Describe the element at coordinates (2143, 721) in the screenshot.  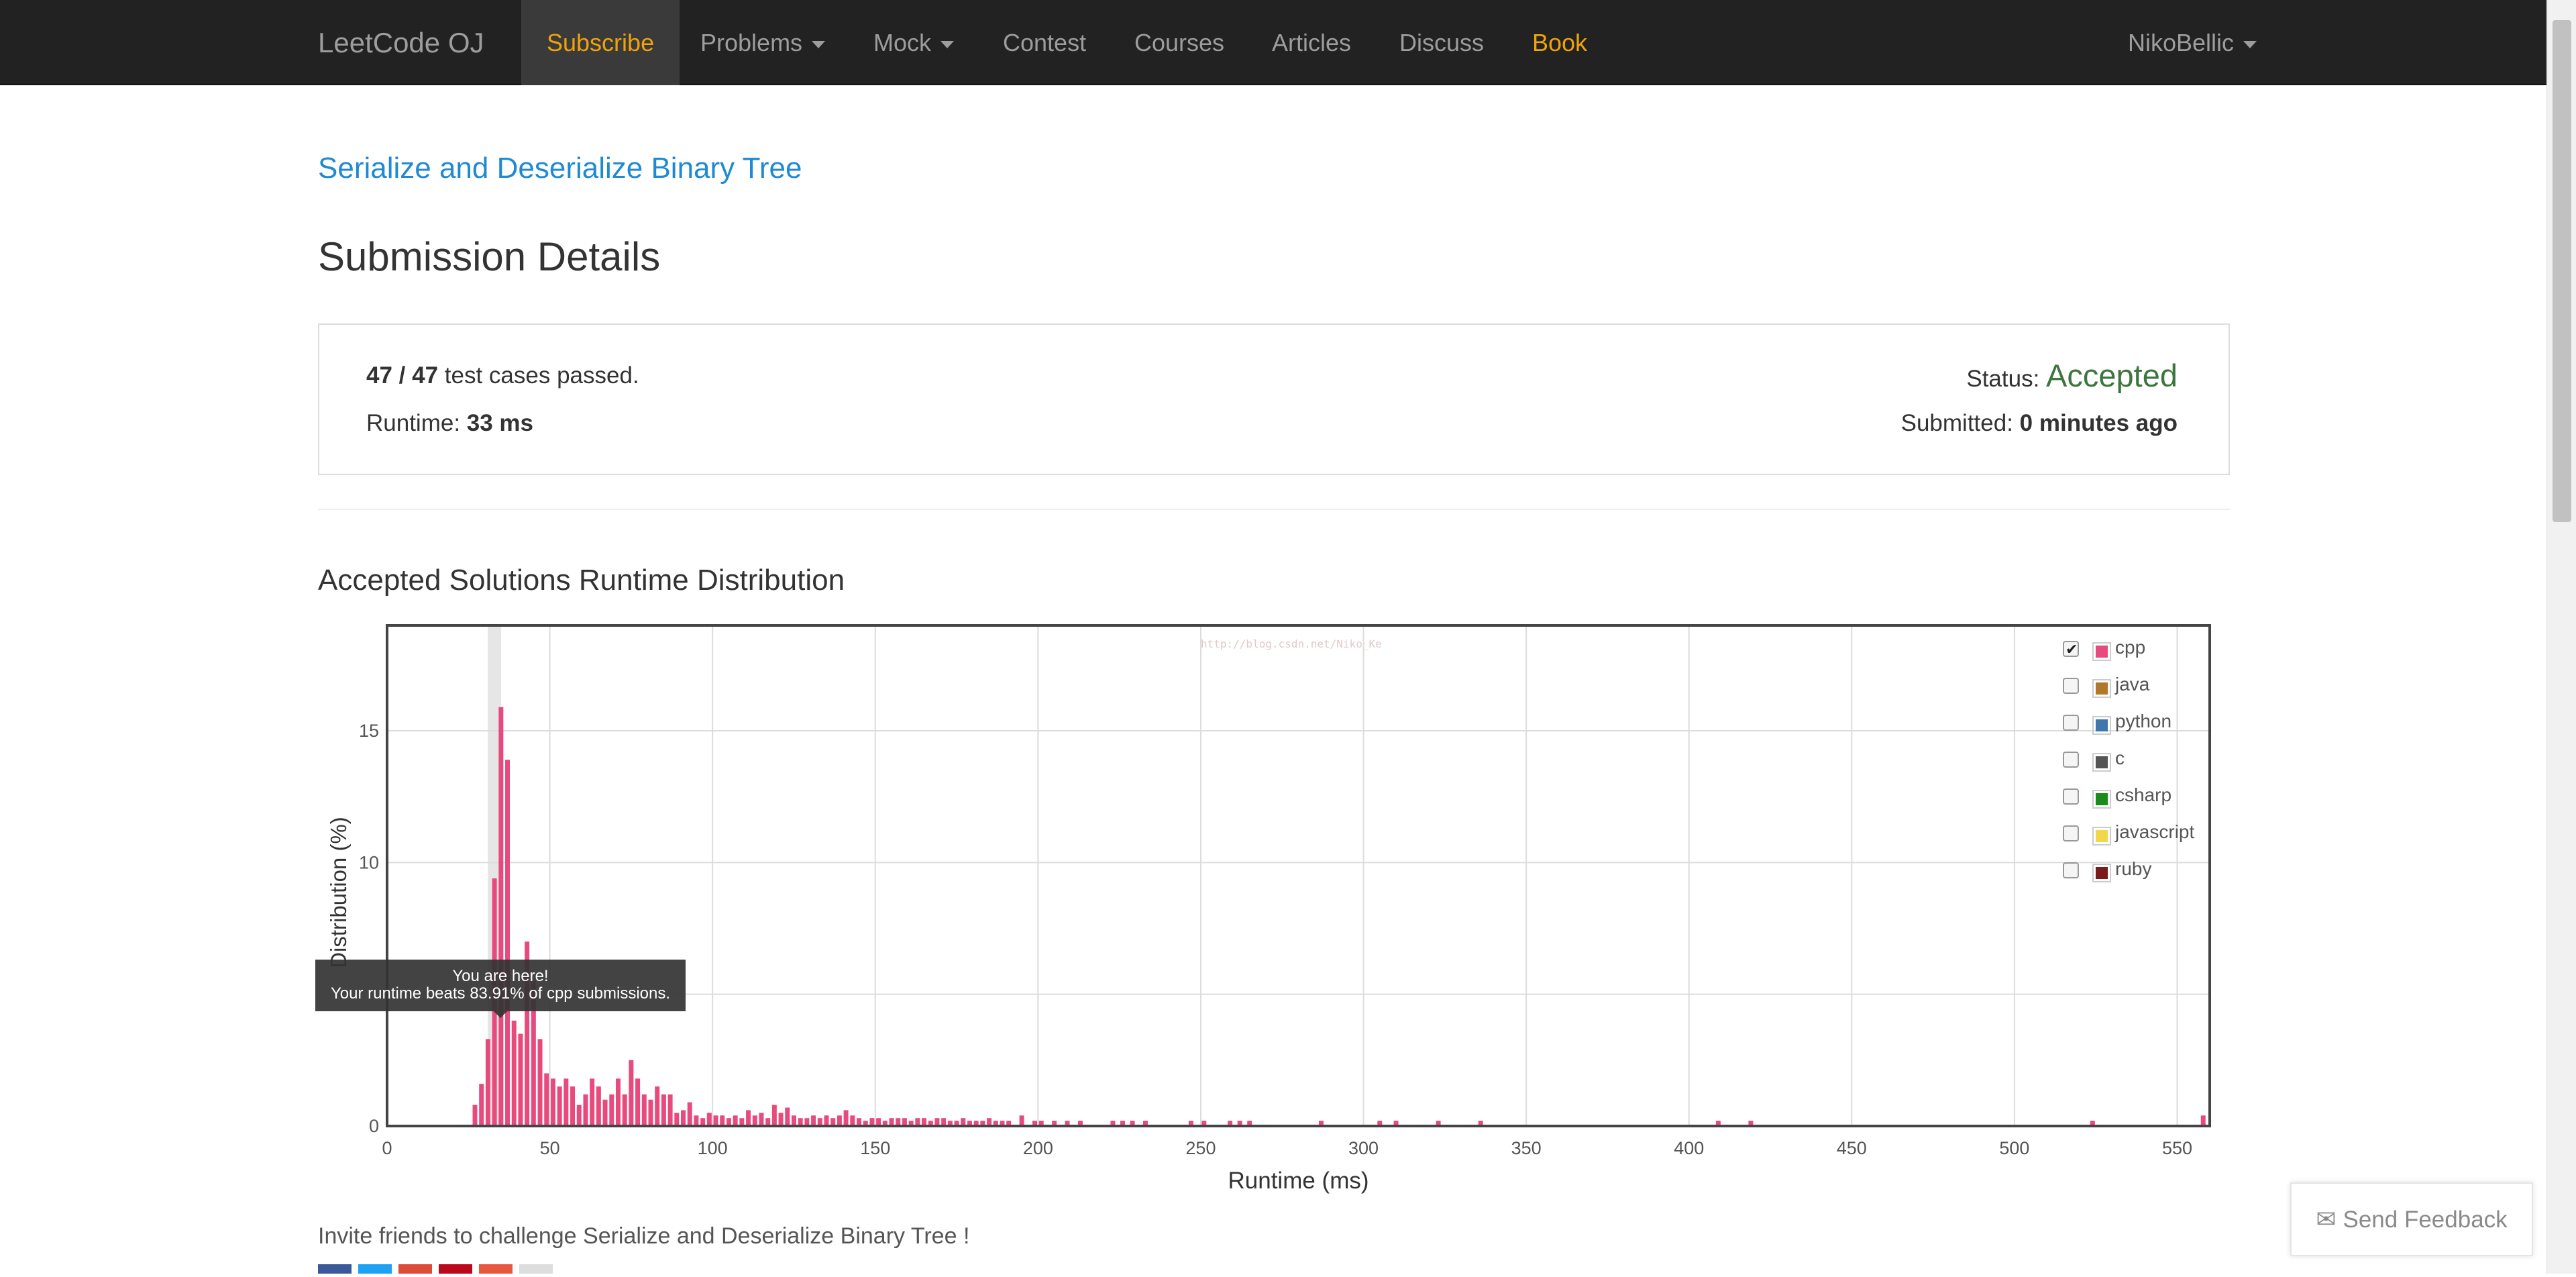
I see `legend-label-python: python` at that location.